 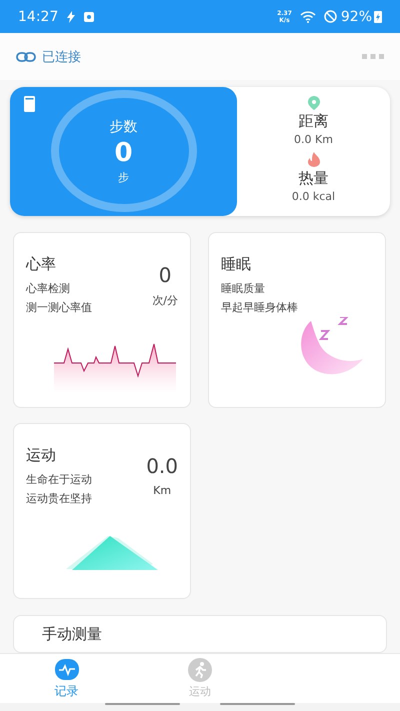 What do you see at coordinates (236, 264) in the screenshot?
I see `card-title: 睡眠` at bounding box center [236, 264].